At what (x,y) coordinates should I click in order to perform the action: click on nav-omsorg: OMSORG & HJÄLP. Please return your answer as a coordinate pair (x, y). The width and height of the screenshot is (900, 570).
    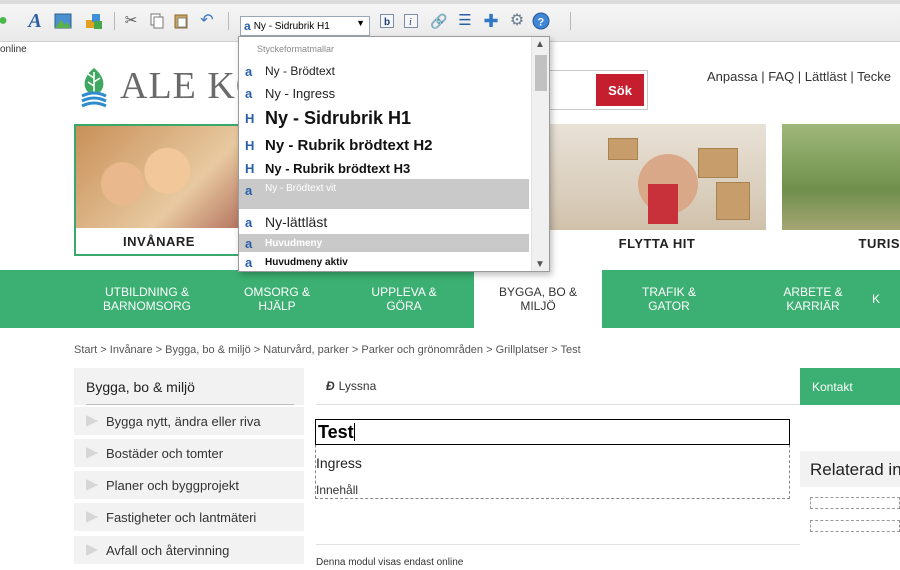
    Looking at the image, I should click on (277, 299).